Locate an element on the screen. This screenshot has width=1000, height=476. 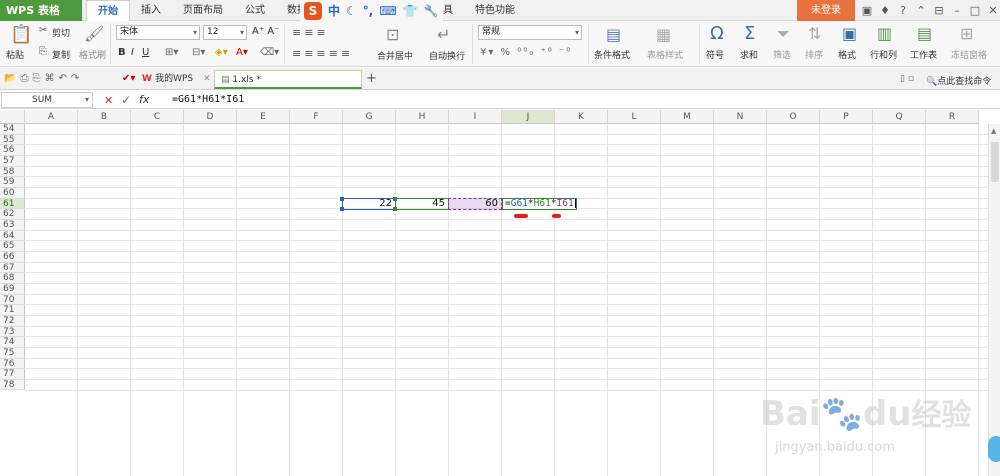
freeze-panes-icon: ⊞ is located at coordinates (966, 33).